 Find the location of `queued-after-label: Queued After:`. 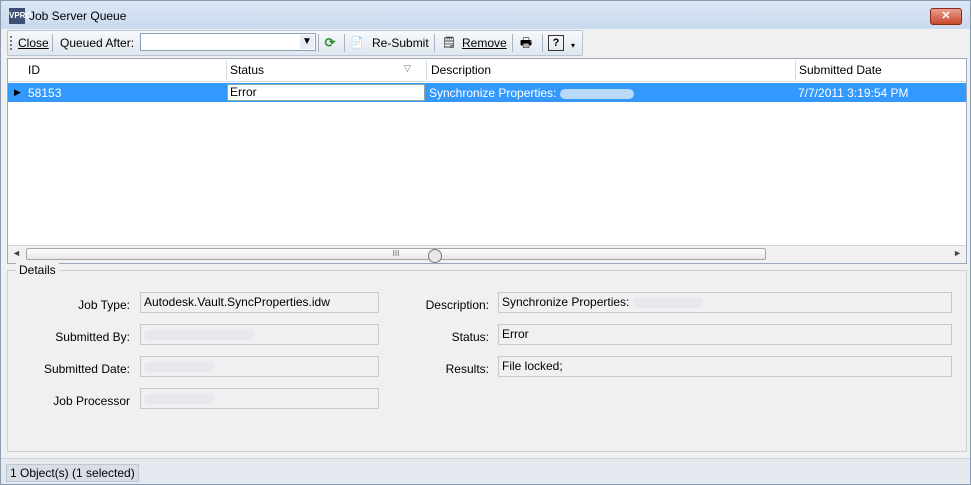

queued-after-label: Queued After: is located at coordinates (97, 43).